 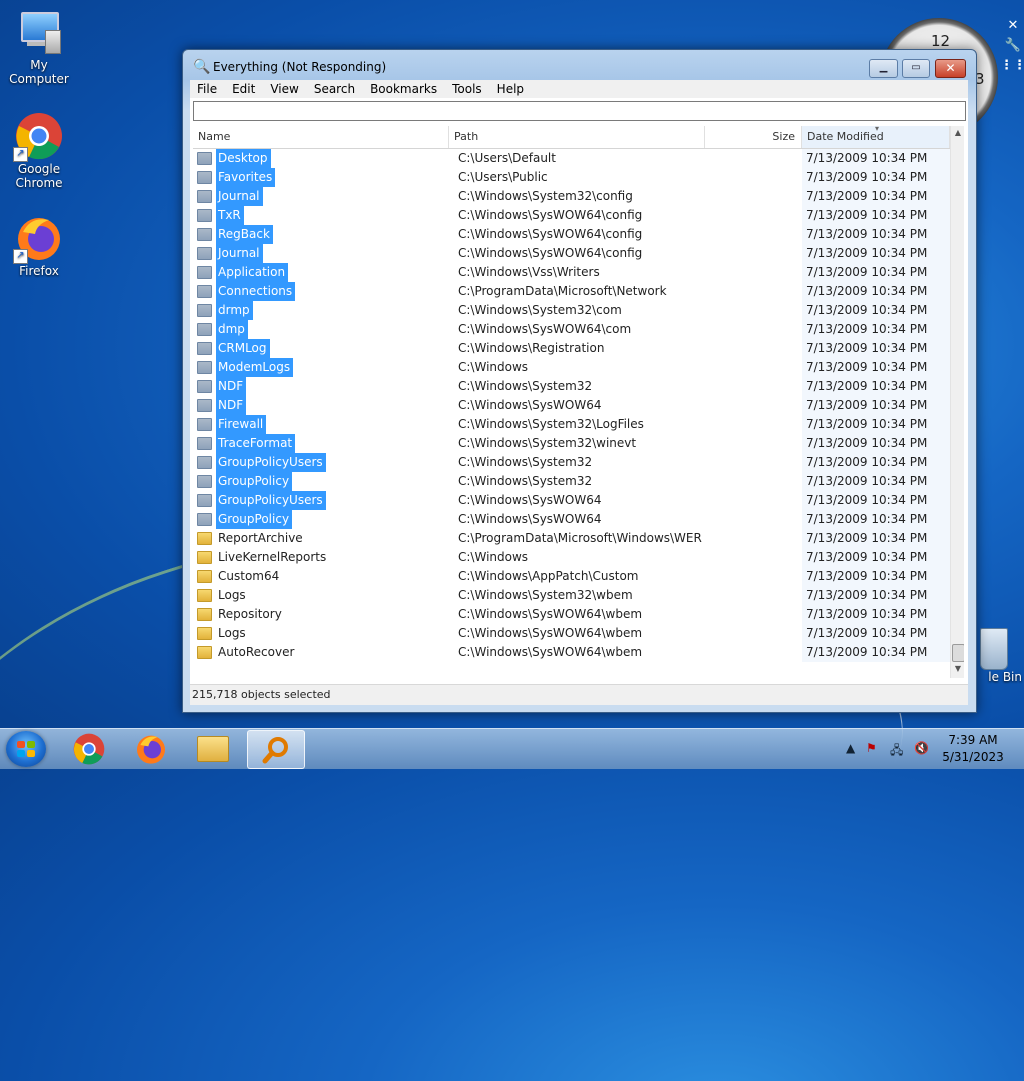 What do you see at coordinates (958, 653) in the screenshot?
I see `scrollbar-thumb` at bounding box center [958, 653].